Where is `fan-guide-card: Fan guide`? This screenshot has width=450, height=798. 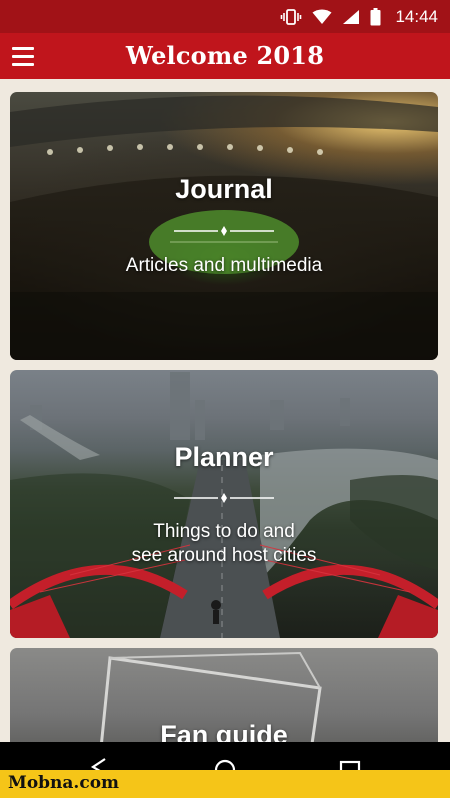 fan-guide-card: Fan guide is located at coordinates (224, 695).